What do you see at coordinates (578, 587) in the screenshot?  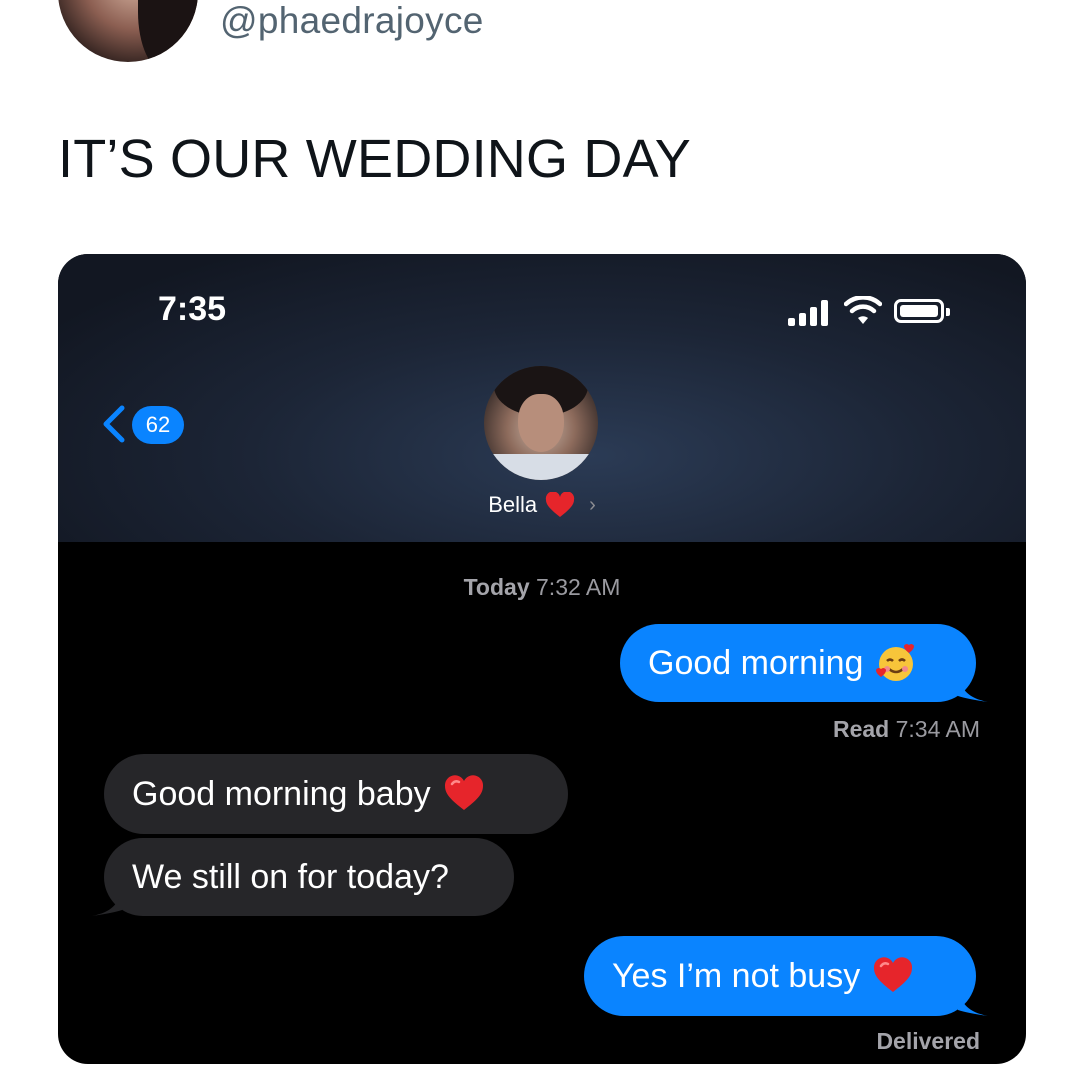 I see `timestamp-time: 7:32 AM` at bounding box center [578, 587].